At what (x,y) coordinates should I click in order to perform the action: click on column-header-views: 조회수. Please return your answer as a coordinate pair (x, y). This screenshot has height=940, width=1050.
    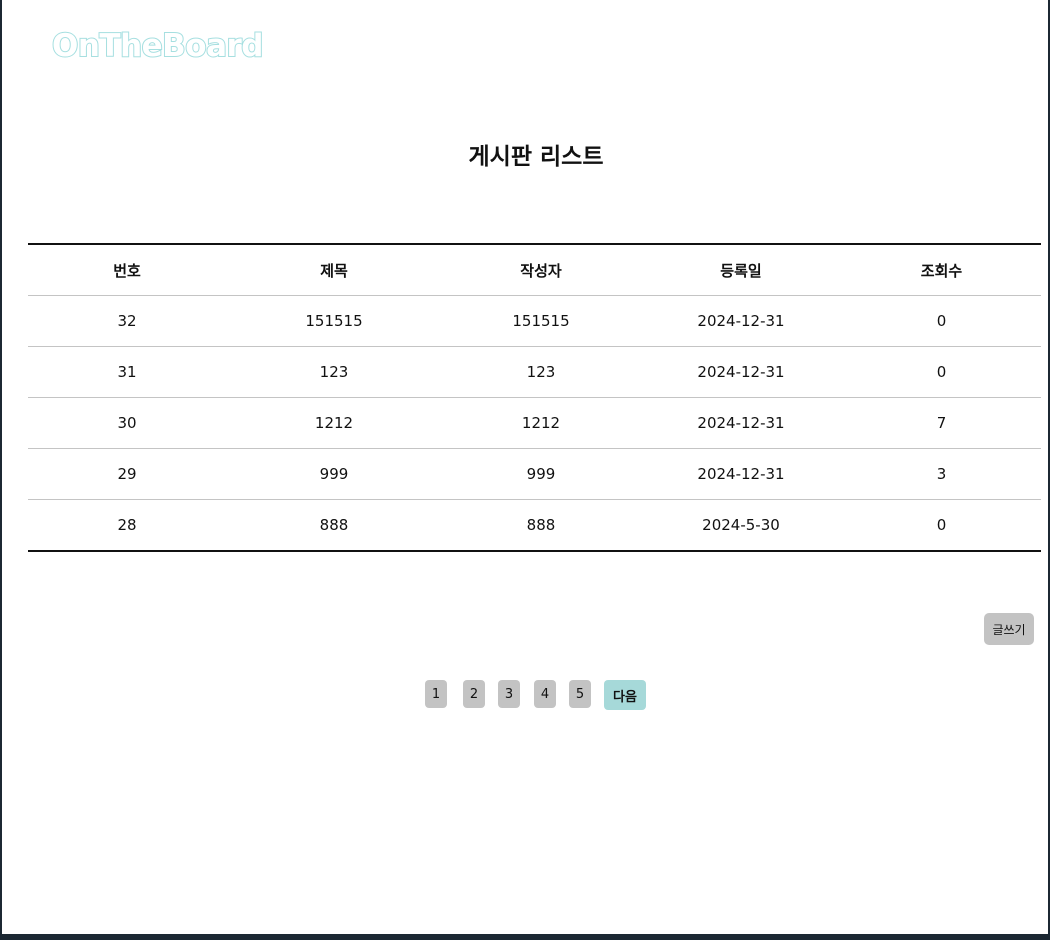
    Looking at the image, I should click on (941, 270).